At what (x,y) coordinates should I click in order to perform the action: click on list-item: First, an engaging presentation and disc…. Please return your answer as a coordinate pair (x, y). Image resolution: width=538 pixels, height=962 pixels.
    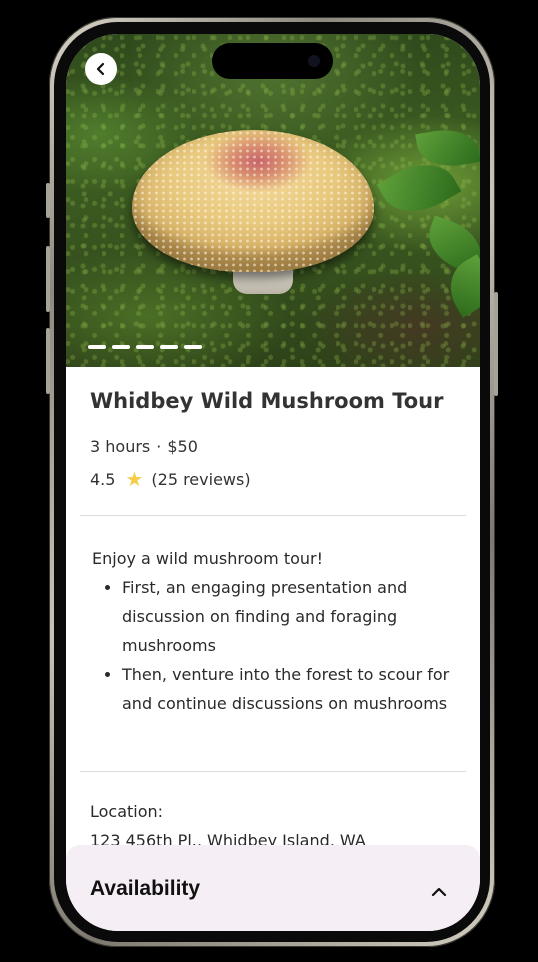
    Looking at the image, I should click on (292, 616).